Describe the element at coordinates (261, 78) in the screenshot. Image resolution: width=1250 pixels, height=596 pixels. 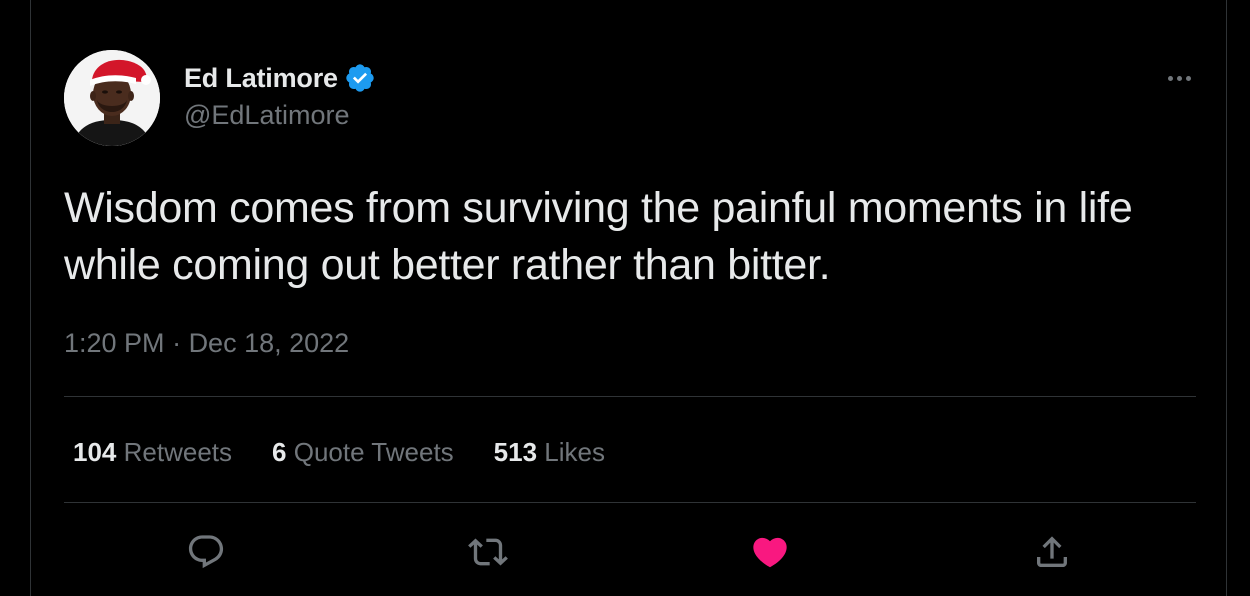
I see `author-name: Ed Latimore` at that location.